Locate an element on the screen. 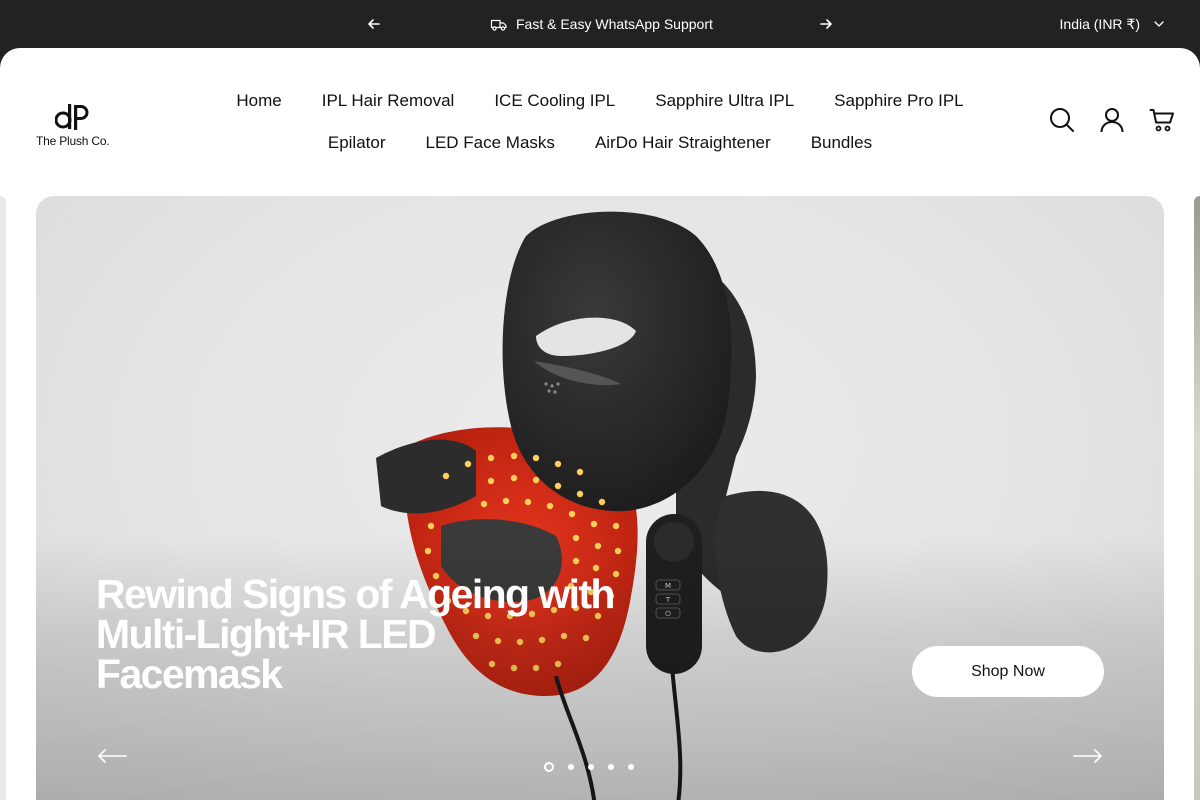 The image size is (1200, 800). hero-next-button is located at coordinates (1088, 756).